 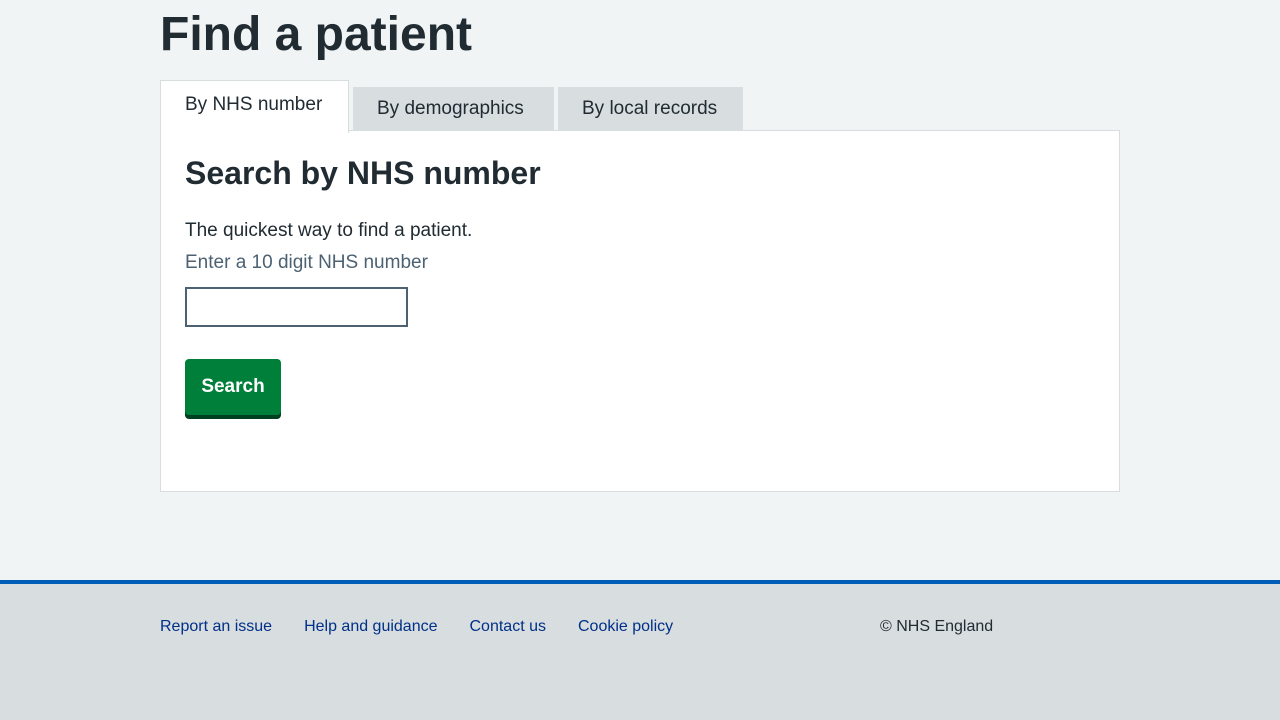 I want to click on page-title: Find a patient, so click(x=316, y=34).